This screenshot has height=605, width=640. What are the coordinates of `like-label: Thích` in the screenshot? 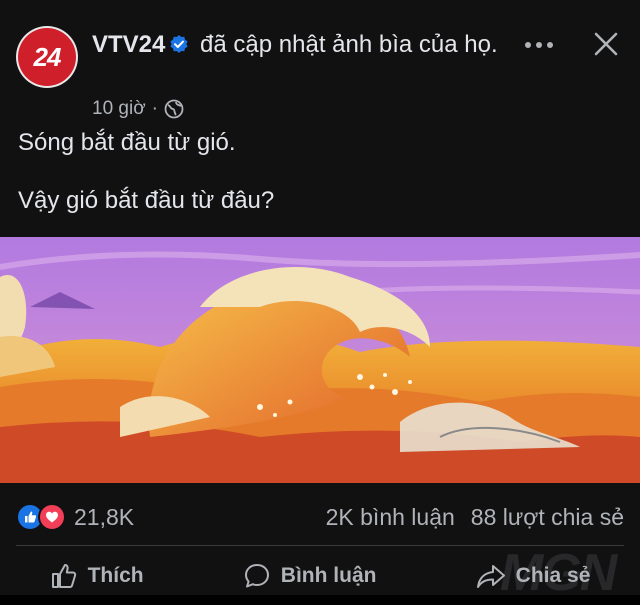 It's located at (115, 575).